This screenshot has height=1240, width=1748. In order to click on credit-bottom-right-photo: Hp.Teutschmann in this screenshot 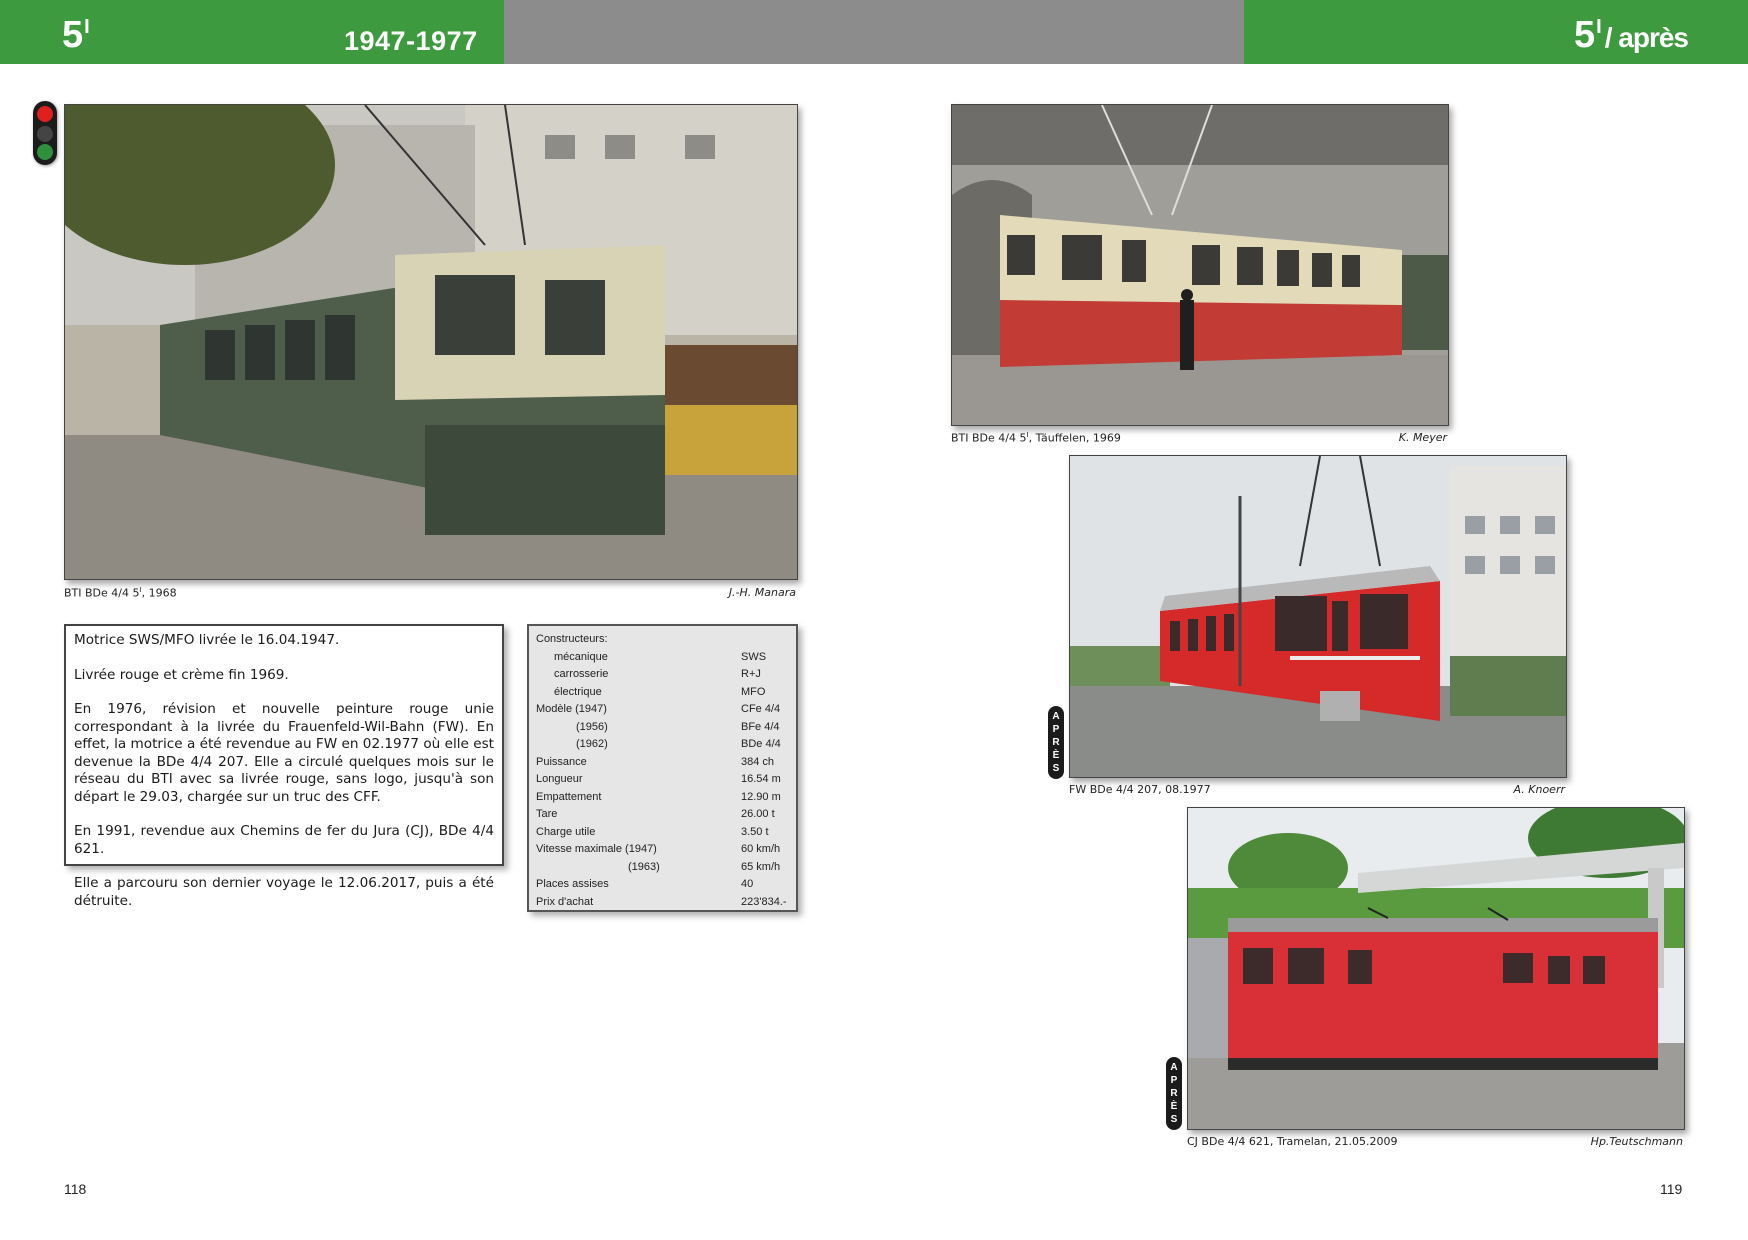, I will do `click(1636, 1141)`.